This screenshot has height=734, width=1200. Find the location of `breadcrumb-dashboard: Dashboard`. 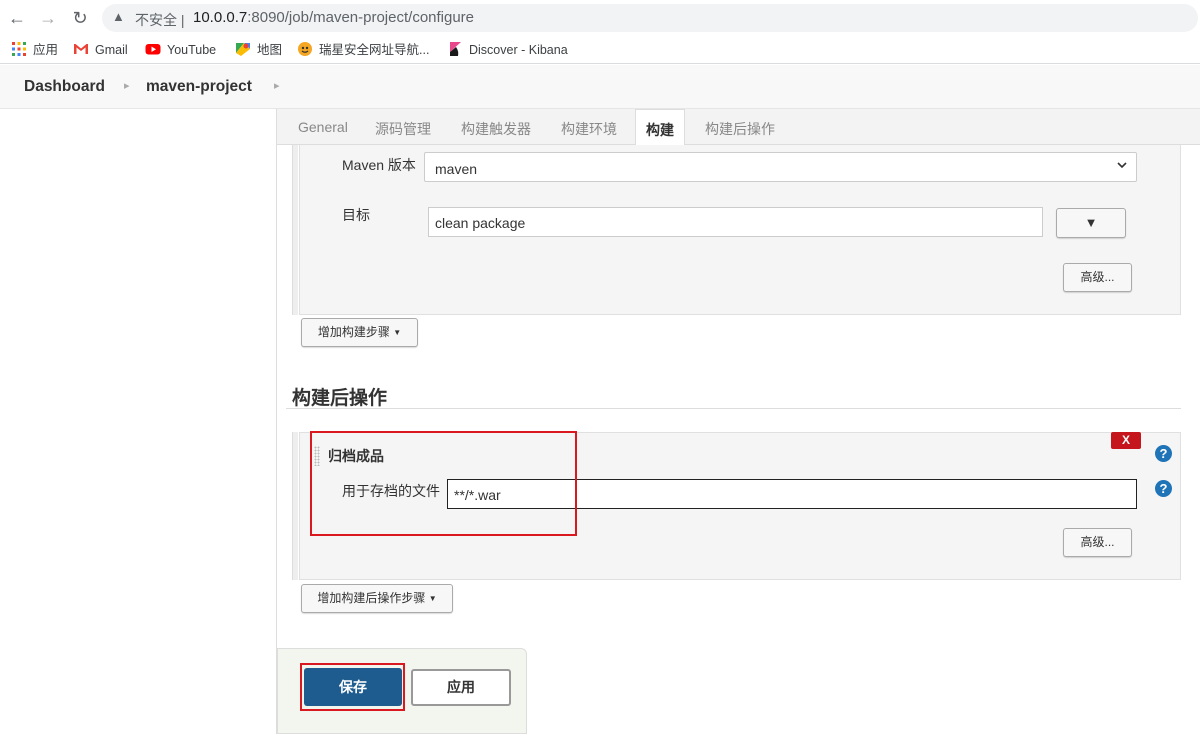

breadcrumb-dashboard: Dashboard is located at coordinates (64, 87).